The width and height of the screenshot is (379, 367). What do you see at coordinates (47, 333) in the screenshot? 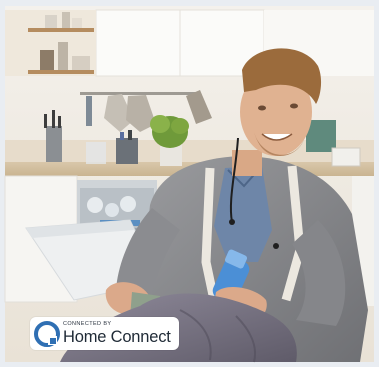
I see `home-connect-logo-icon` at bounding box center [47, 333].